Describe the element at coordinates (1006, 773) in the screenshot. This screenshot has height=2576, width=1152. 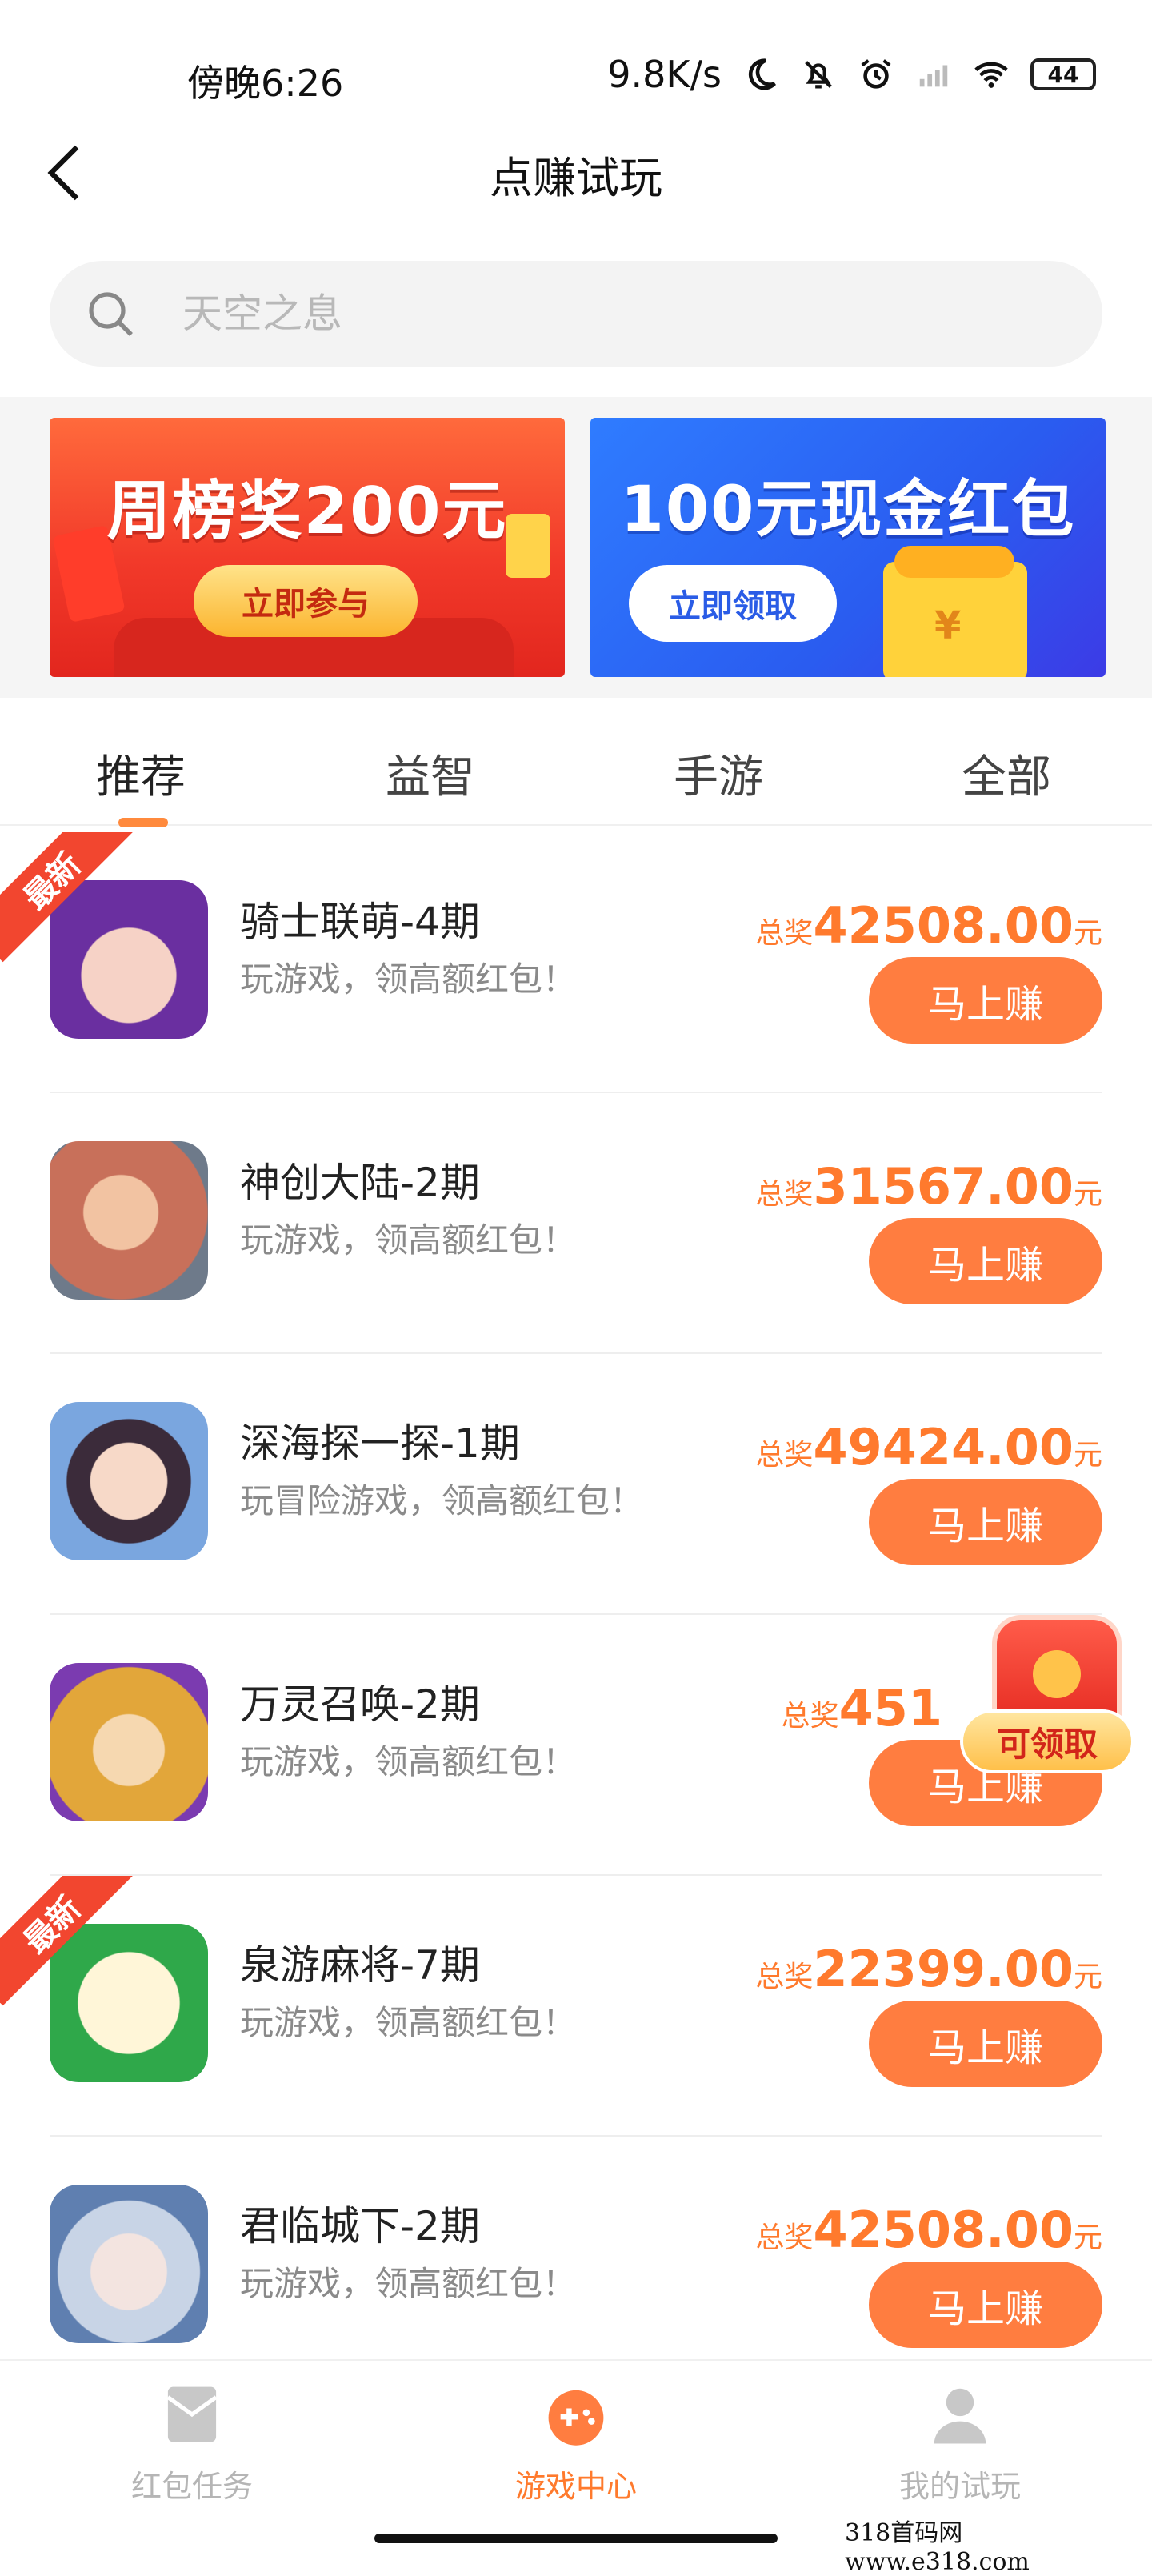
I see `tab-all: 全部` at that location.